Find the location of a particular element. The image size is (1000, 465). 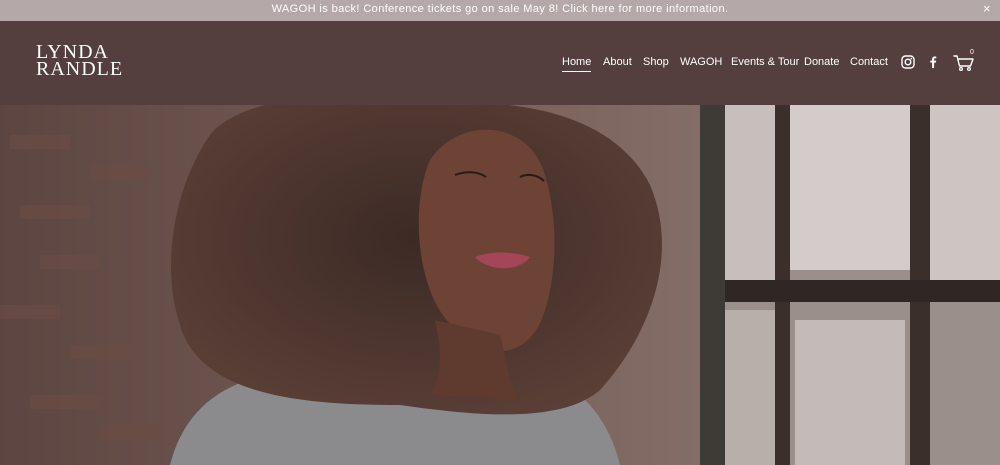

nav-item-wagoh: WAGOH is located at coordinates (701, 62).